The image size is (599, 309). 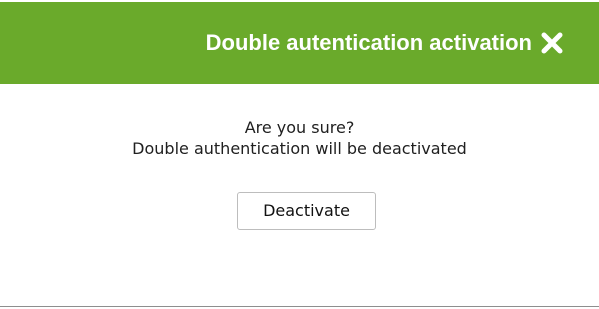 I want to click on dialog-title: Double autentication activation, so click(x=368, y=42).